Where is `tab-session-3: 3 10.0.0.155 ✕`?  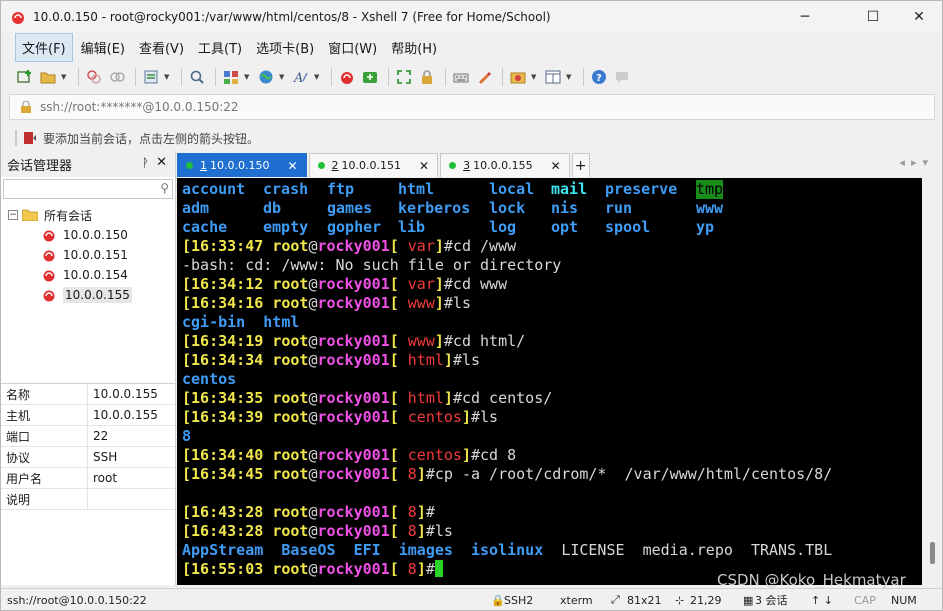 tab-session-3: 3 10.0.0.155 ✕ is located at coordinates (505, 165).